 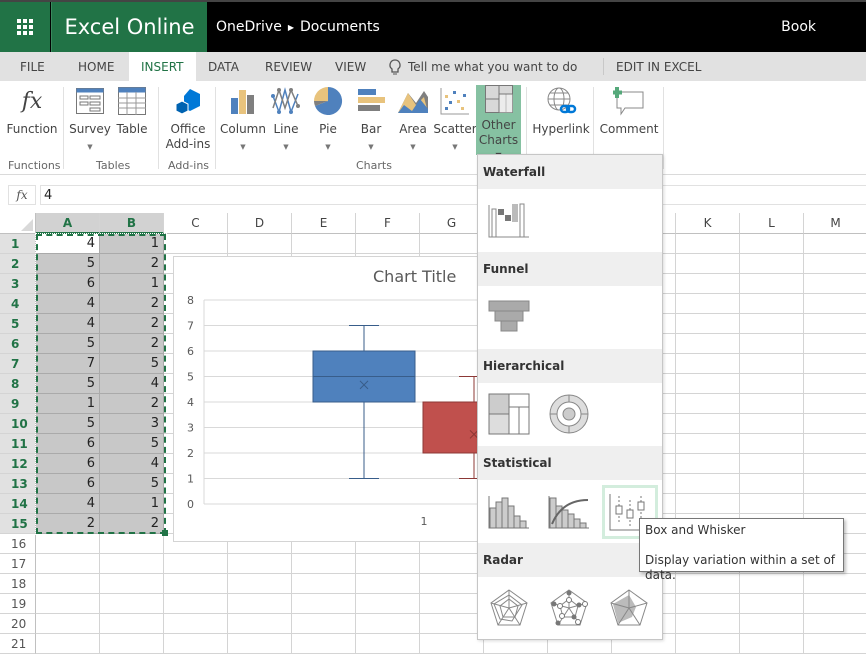 I want to click on column-header-b: B, so click(x=132, y=223).